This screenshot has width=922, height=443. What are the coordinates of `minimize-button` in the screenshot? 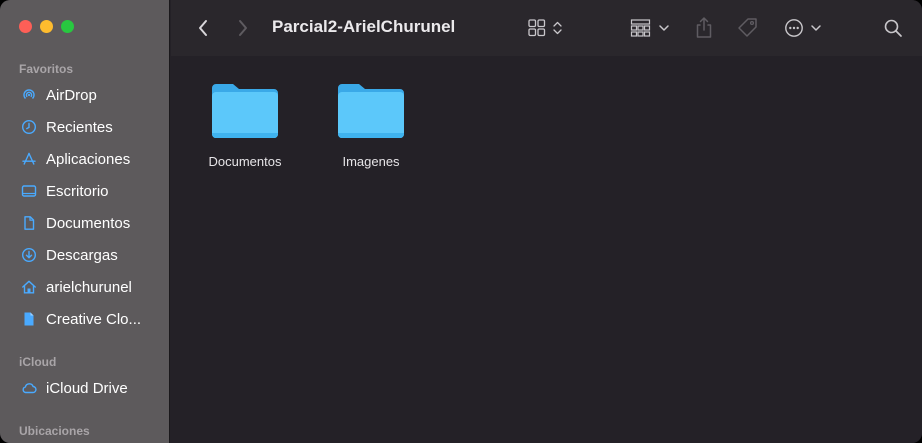 It's located at (46, 26).